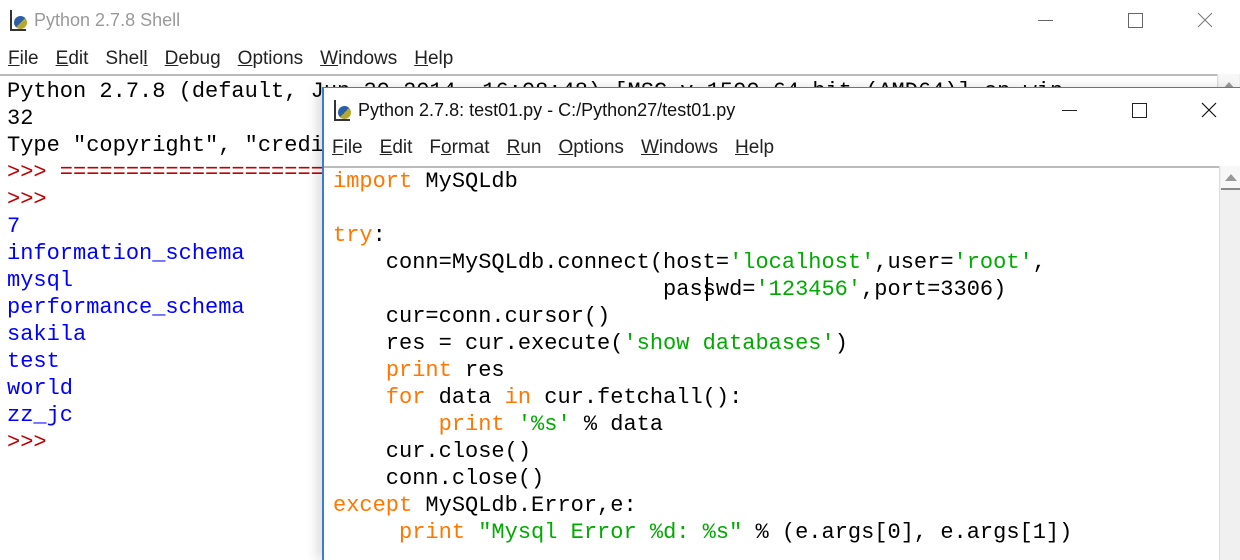 The height and width of the screenshot is (560, 1240). I want to click on editor-scroll-up-button, so click(1230, 178).